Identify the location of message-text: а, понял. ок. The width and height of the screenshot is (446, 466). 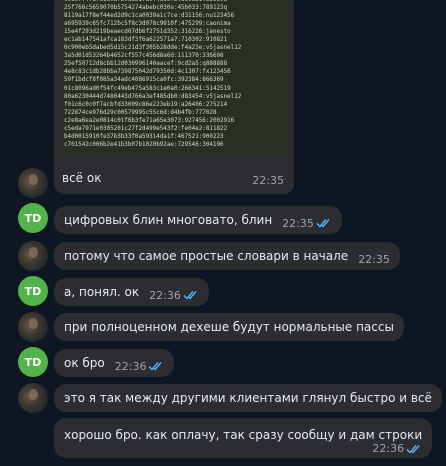
(102, 292).